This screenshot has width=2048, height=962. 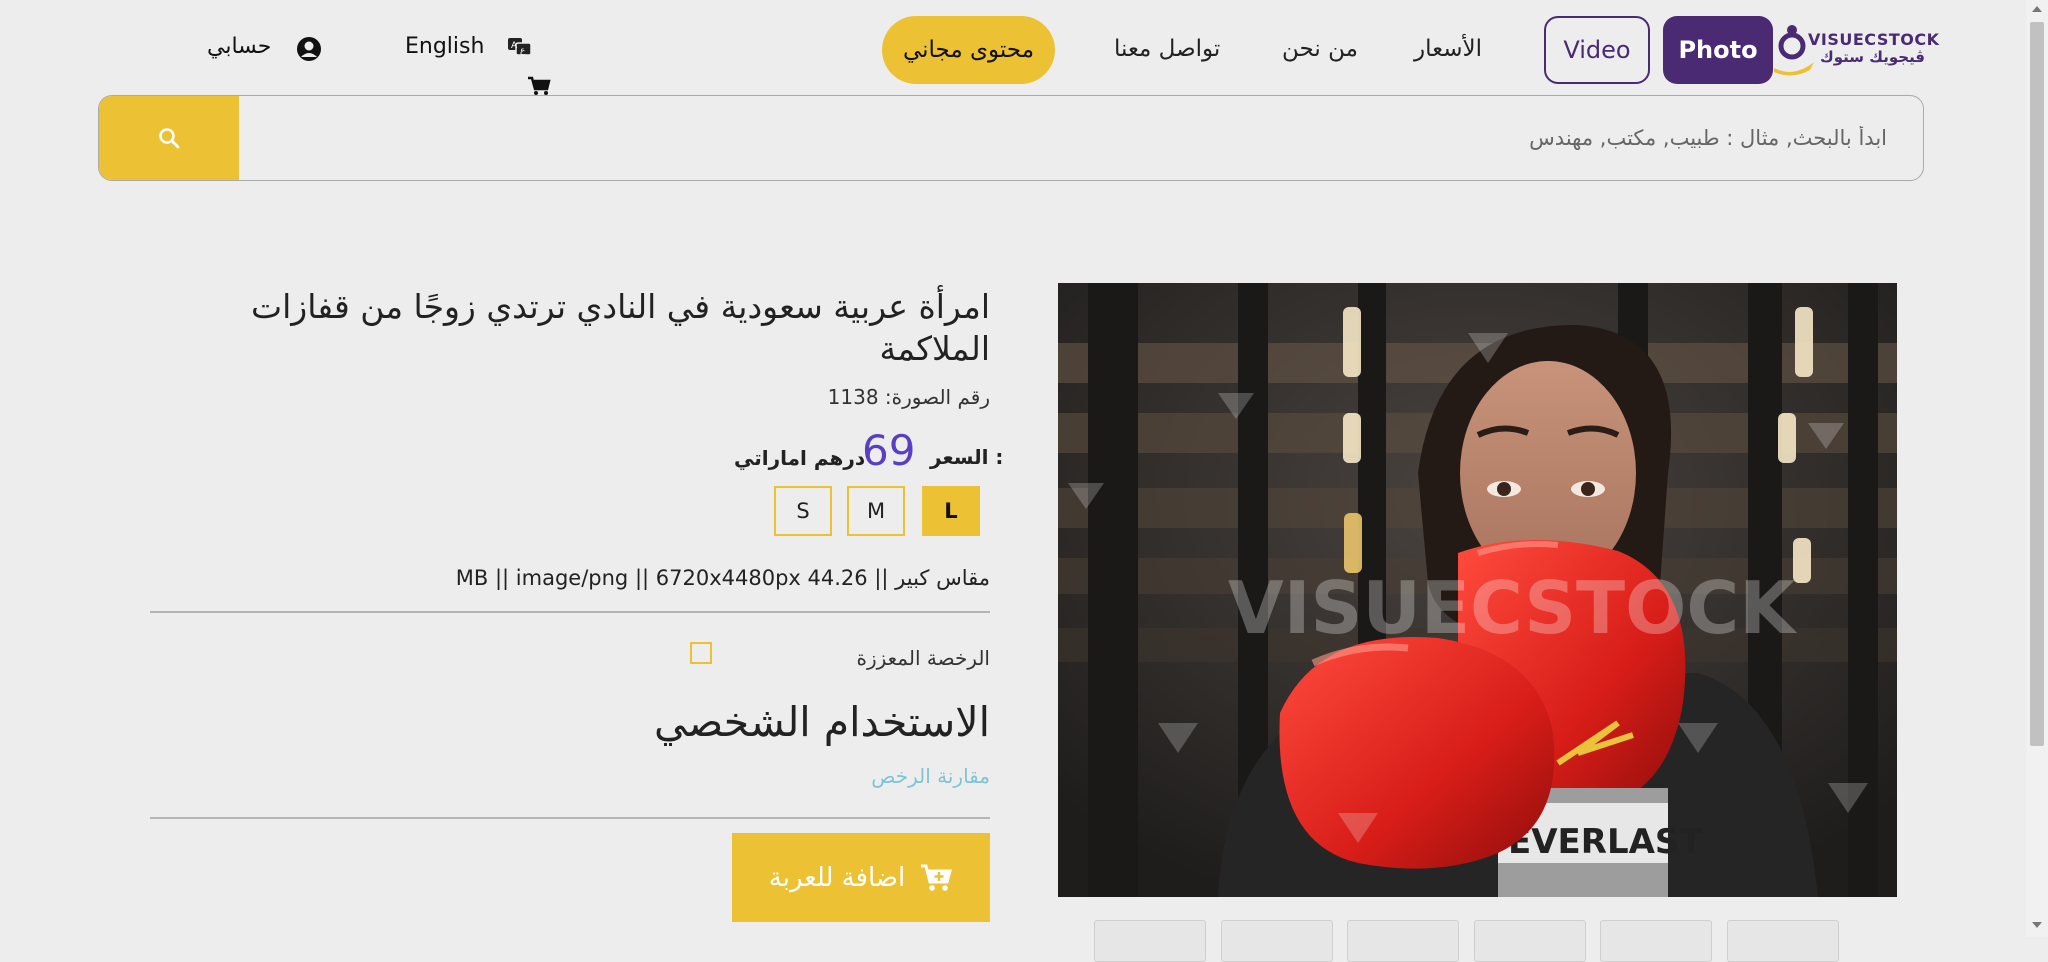 What do you see at coordinates (539, 86) in the screenshot?
I see `cart-icon` at bounding box center [539, 86].